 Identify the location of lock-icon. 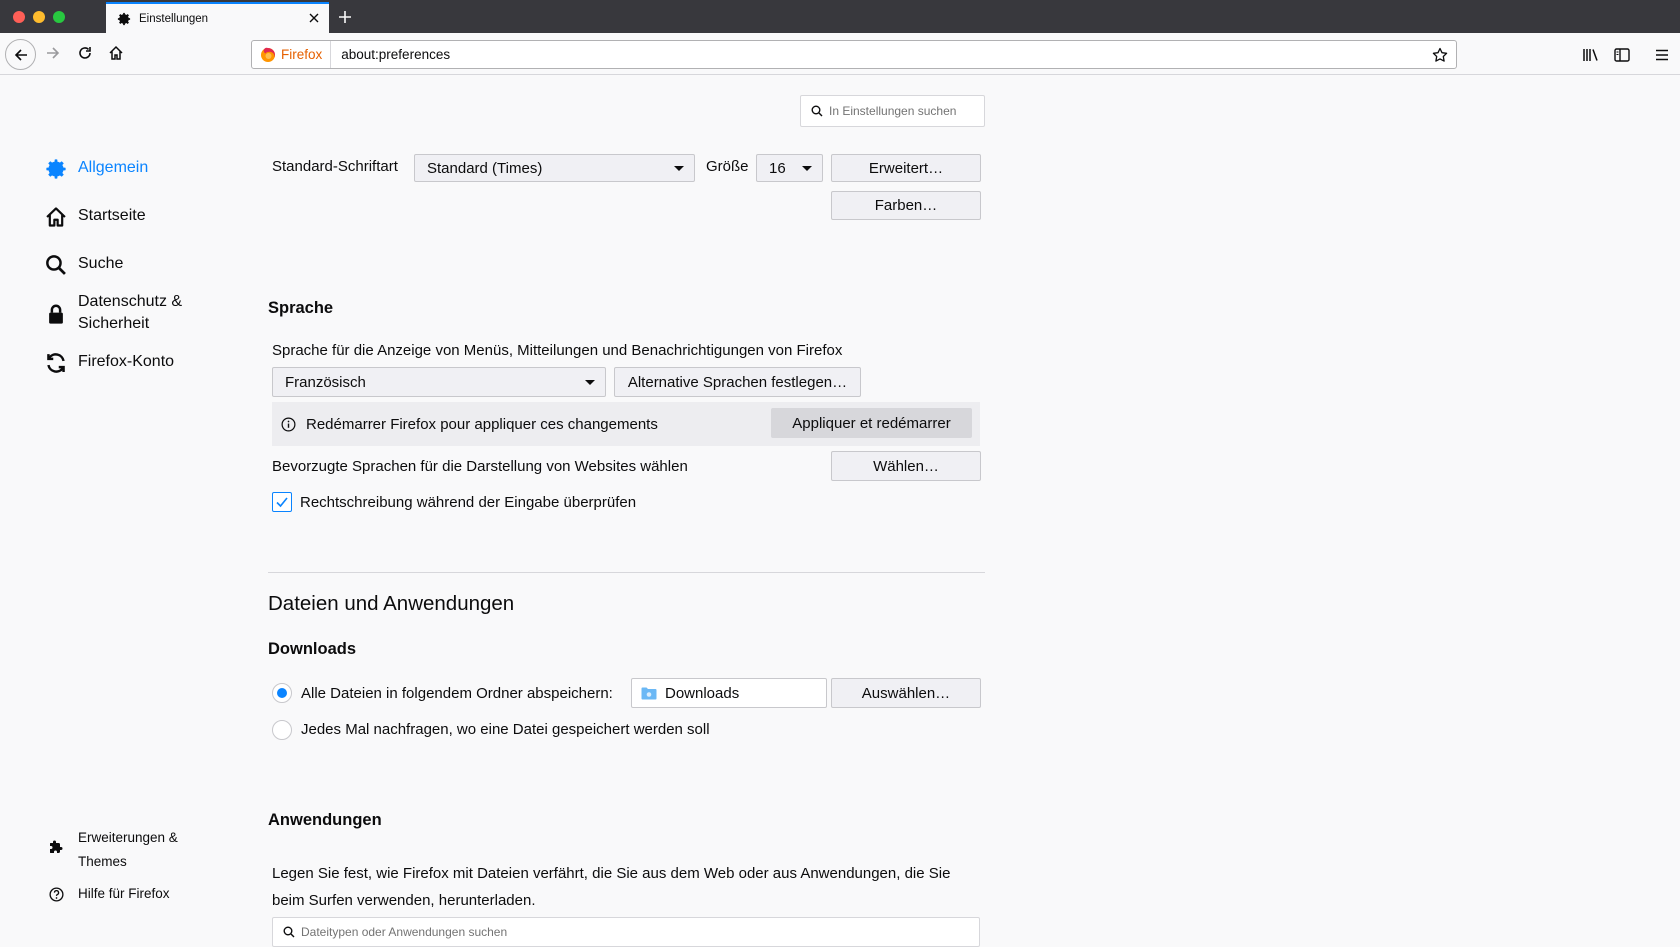
(56, 314).